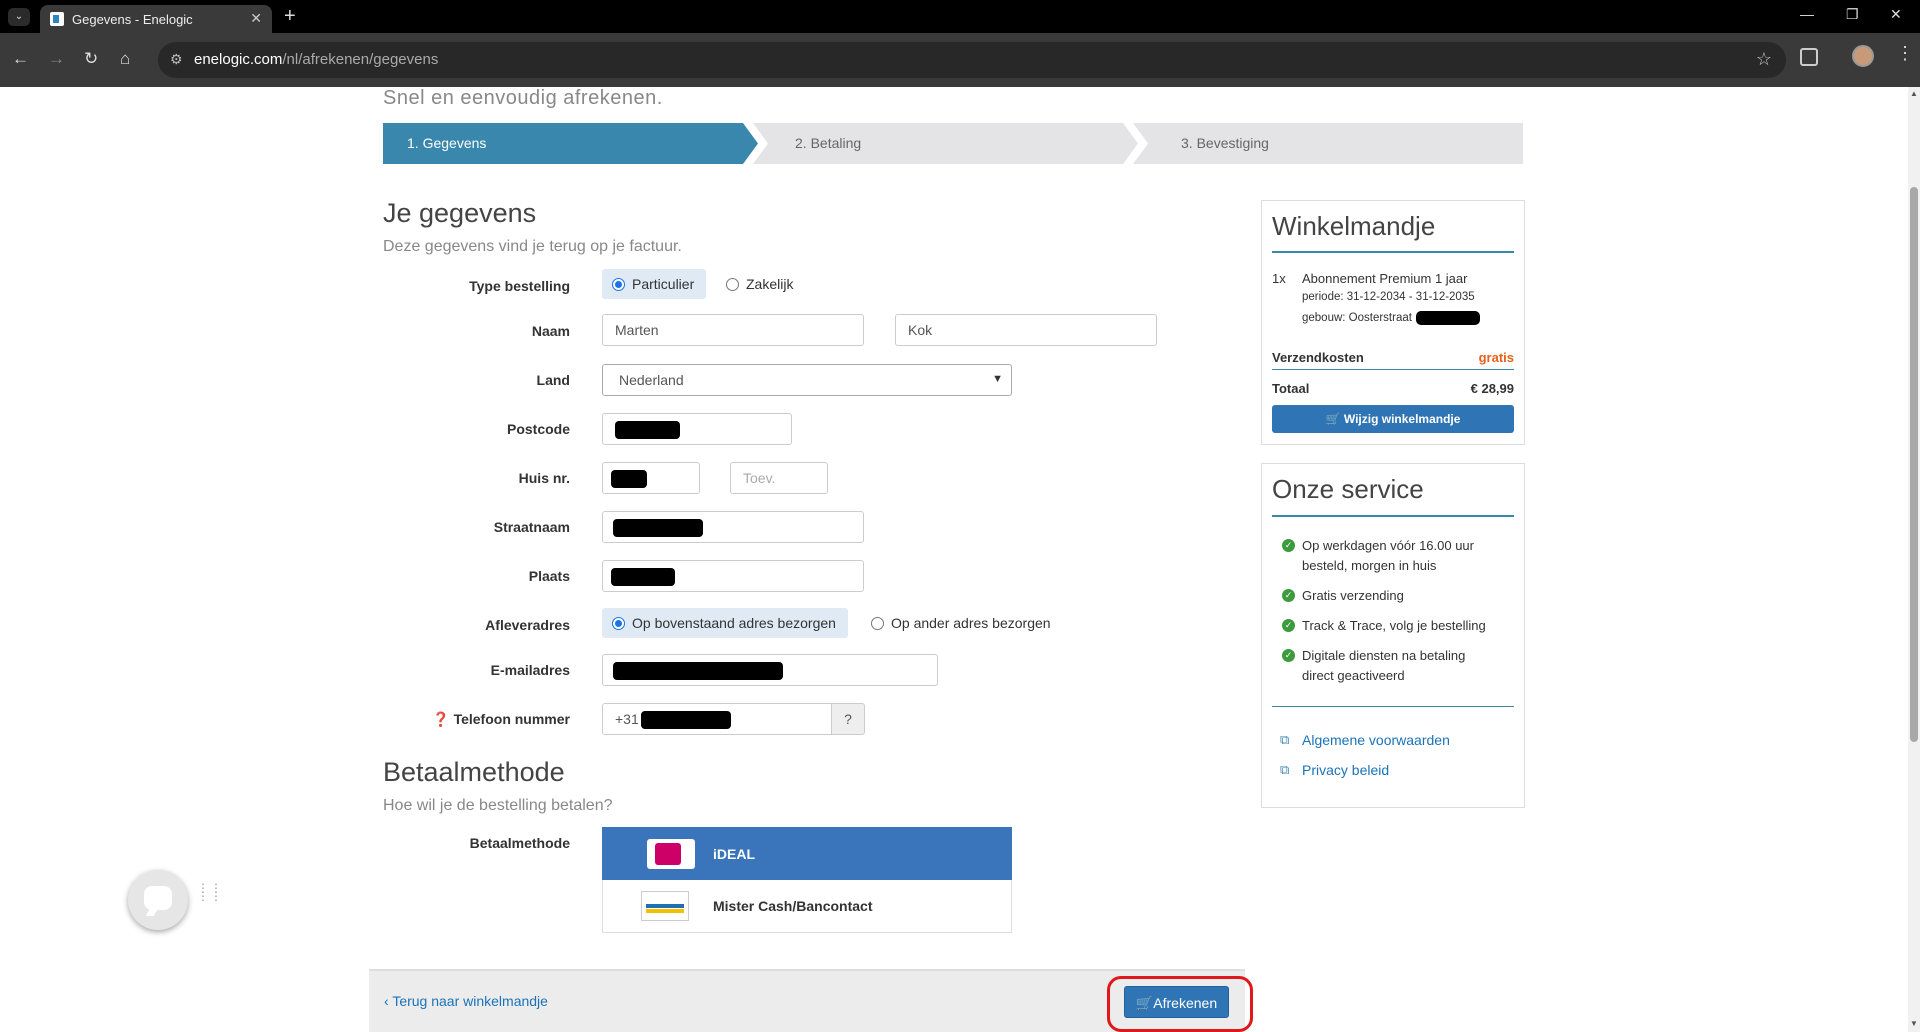  What do you see at coordinates (176, 59) in the screenshot?
I see `site-info-icon: ⚙` at bounding box center [176, 59].